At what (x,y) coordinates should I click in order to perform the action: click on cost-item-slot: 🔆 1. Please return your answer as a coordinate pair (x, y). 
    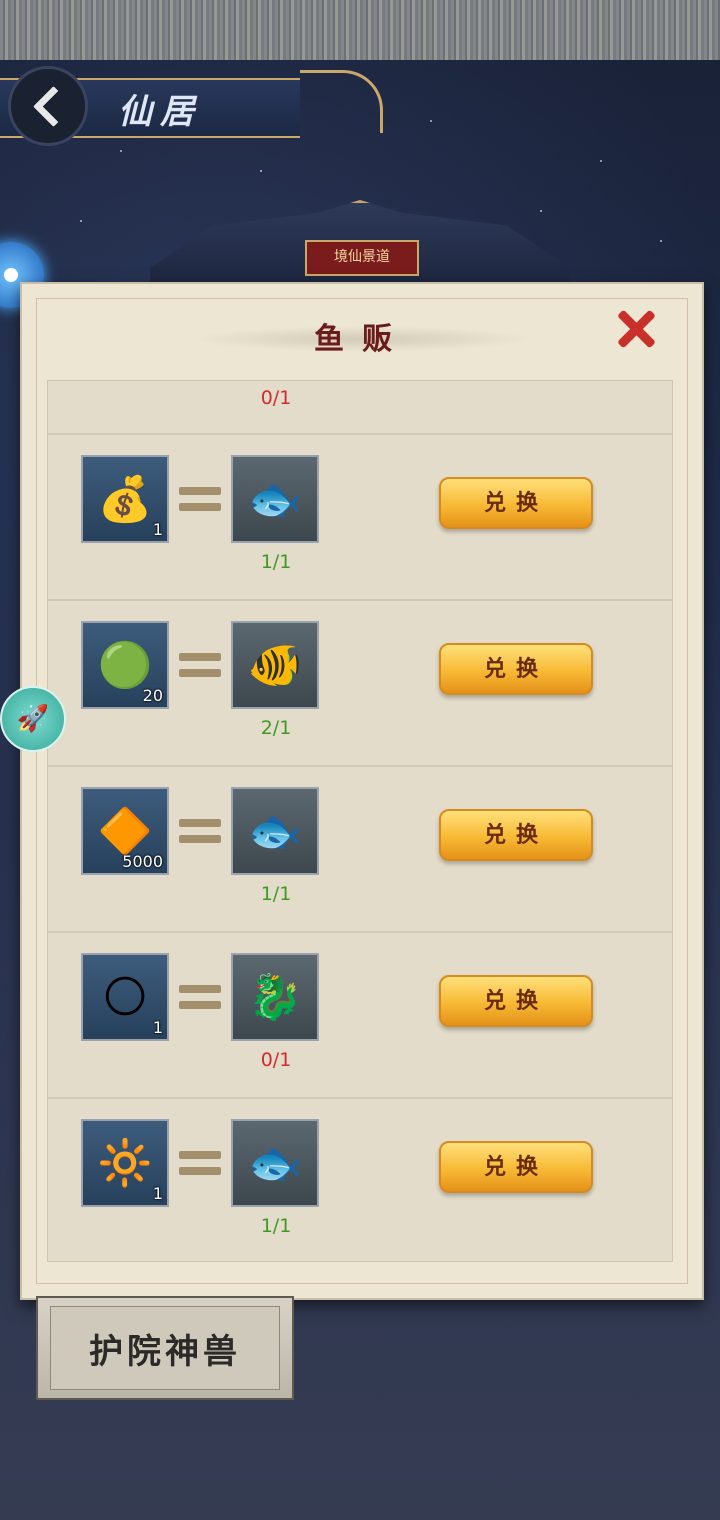
    Looking at the image, I should click on (125, 1163).